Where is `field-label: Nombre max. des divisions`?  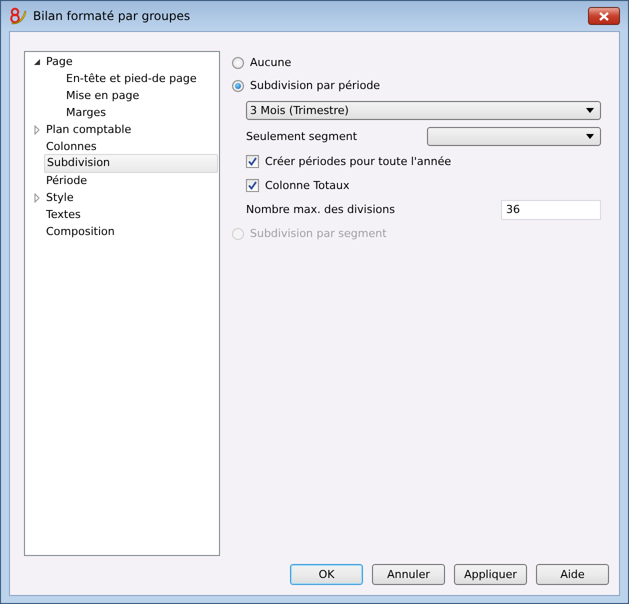 field-label: Nombre max. des divisions is located at coordinates (321, 209).